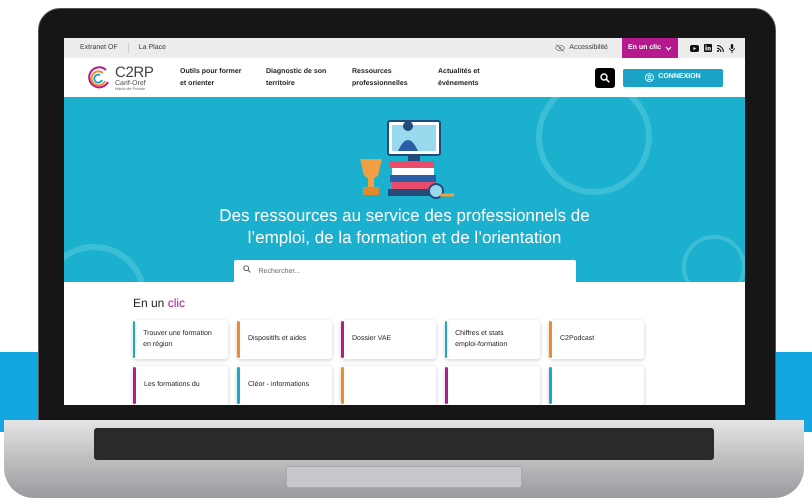 The width and height of the screenshot is (812, 502). I want to click on search-button, so click(605, 78).